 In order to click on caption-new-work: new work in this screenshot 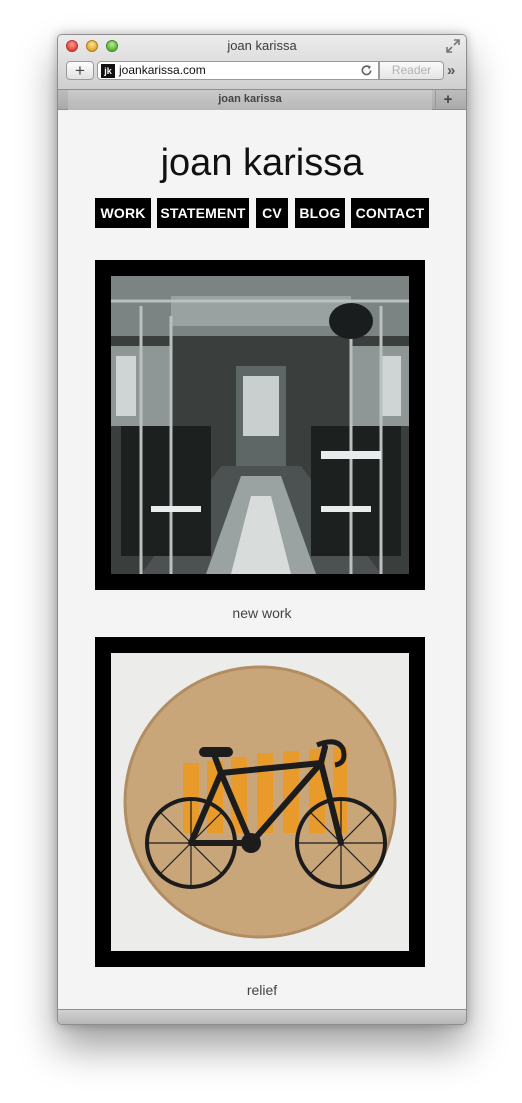, I will do `click(262, 613)`.